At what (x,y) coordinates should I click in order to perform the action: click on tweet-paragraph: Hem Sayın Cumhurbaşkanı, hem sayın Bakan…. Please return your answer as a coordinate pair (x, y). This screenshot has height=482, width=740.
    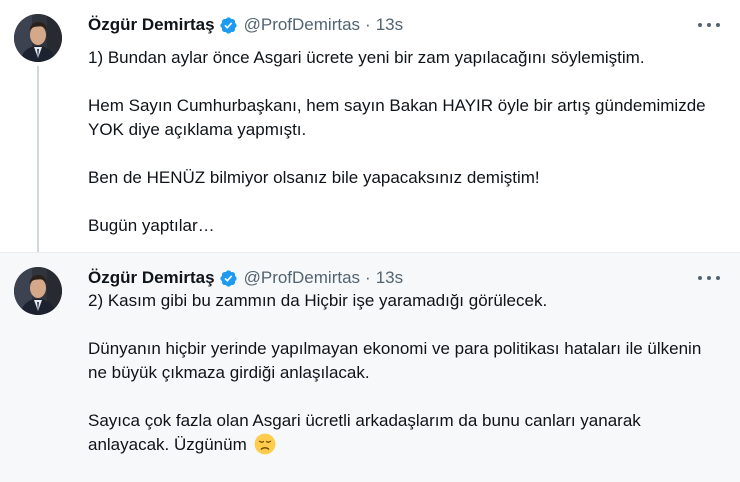
    Looking at the image, I should click on (397, 117).